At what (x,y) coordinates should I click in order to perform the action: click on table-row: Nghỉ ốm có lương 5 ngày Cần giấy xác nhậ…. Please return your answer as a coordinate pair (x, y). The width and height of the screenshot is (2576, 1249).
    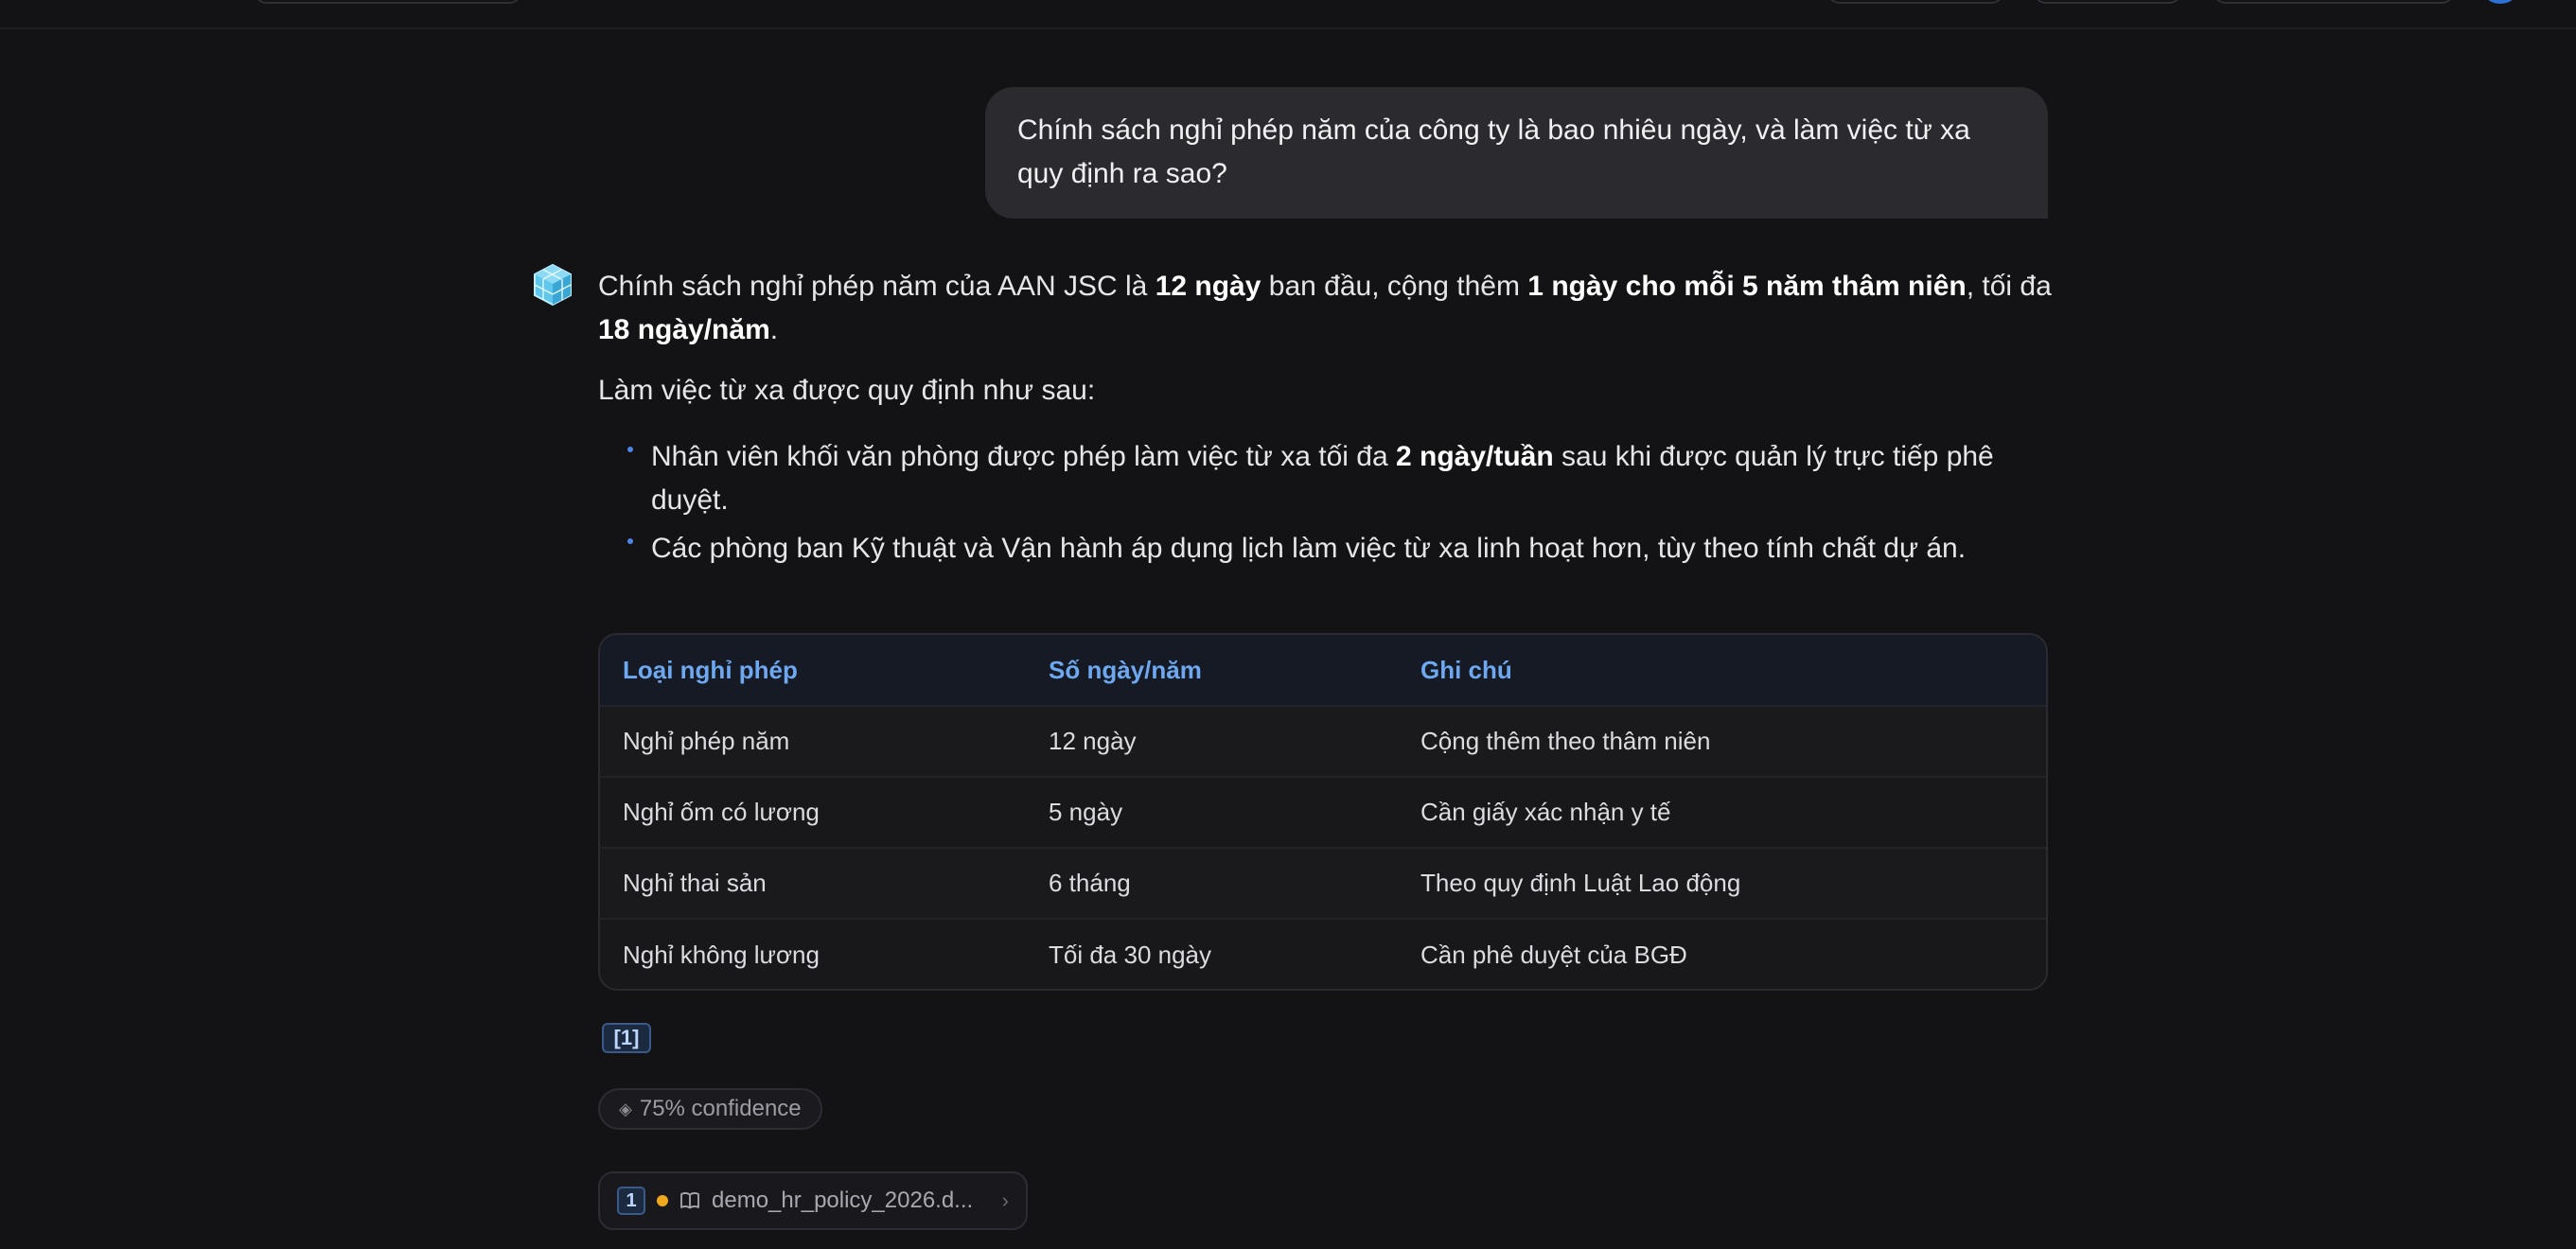
    Looking at the image, I should click on (1323, 813).